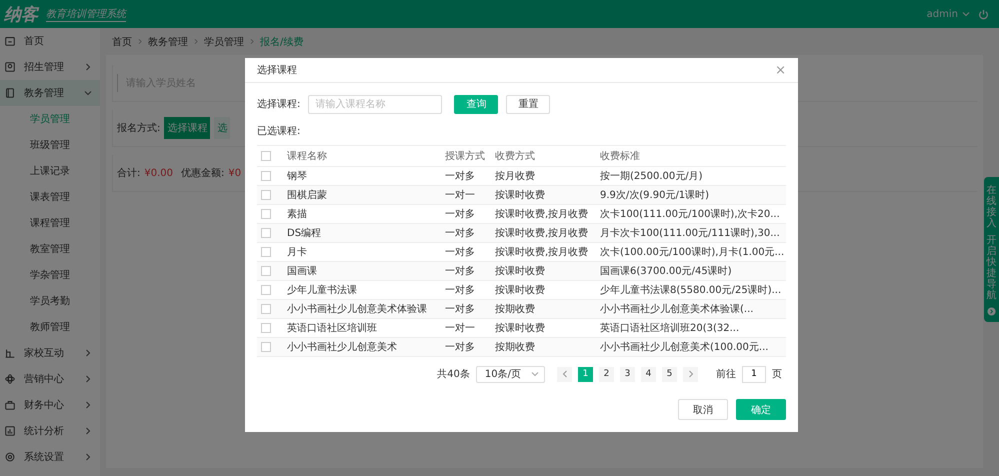 This screenshot has height=476, width=999. What do you see at coordinates (10, 431) in the screenshot?
I see `bar-chart-icon` at bounding box center [10, 431].